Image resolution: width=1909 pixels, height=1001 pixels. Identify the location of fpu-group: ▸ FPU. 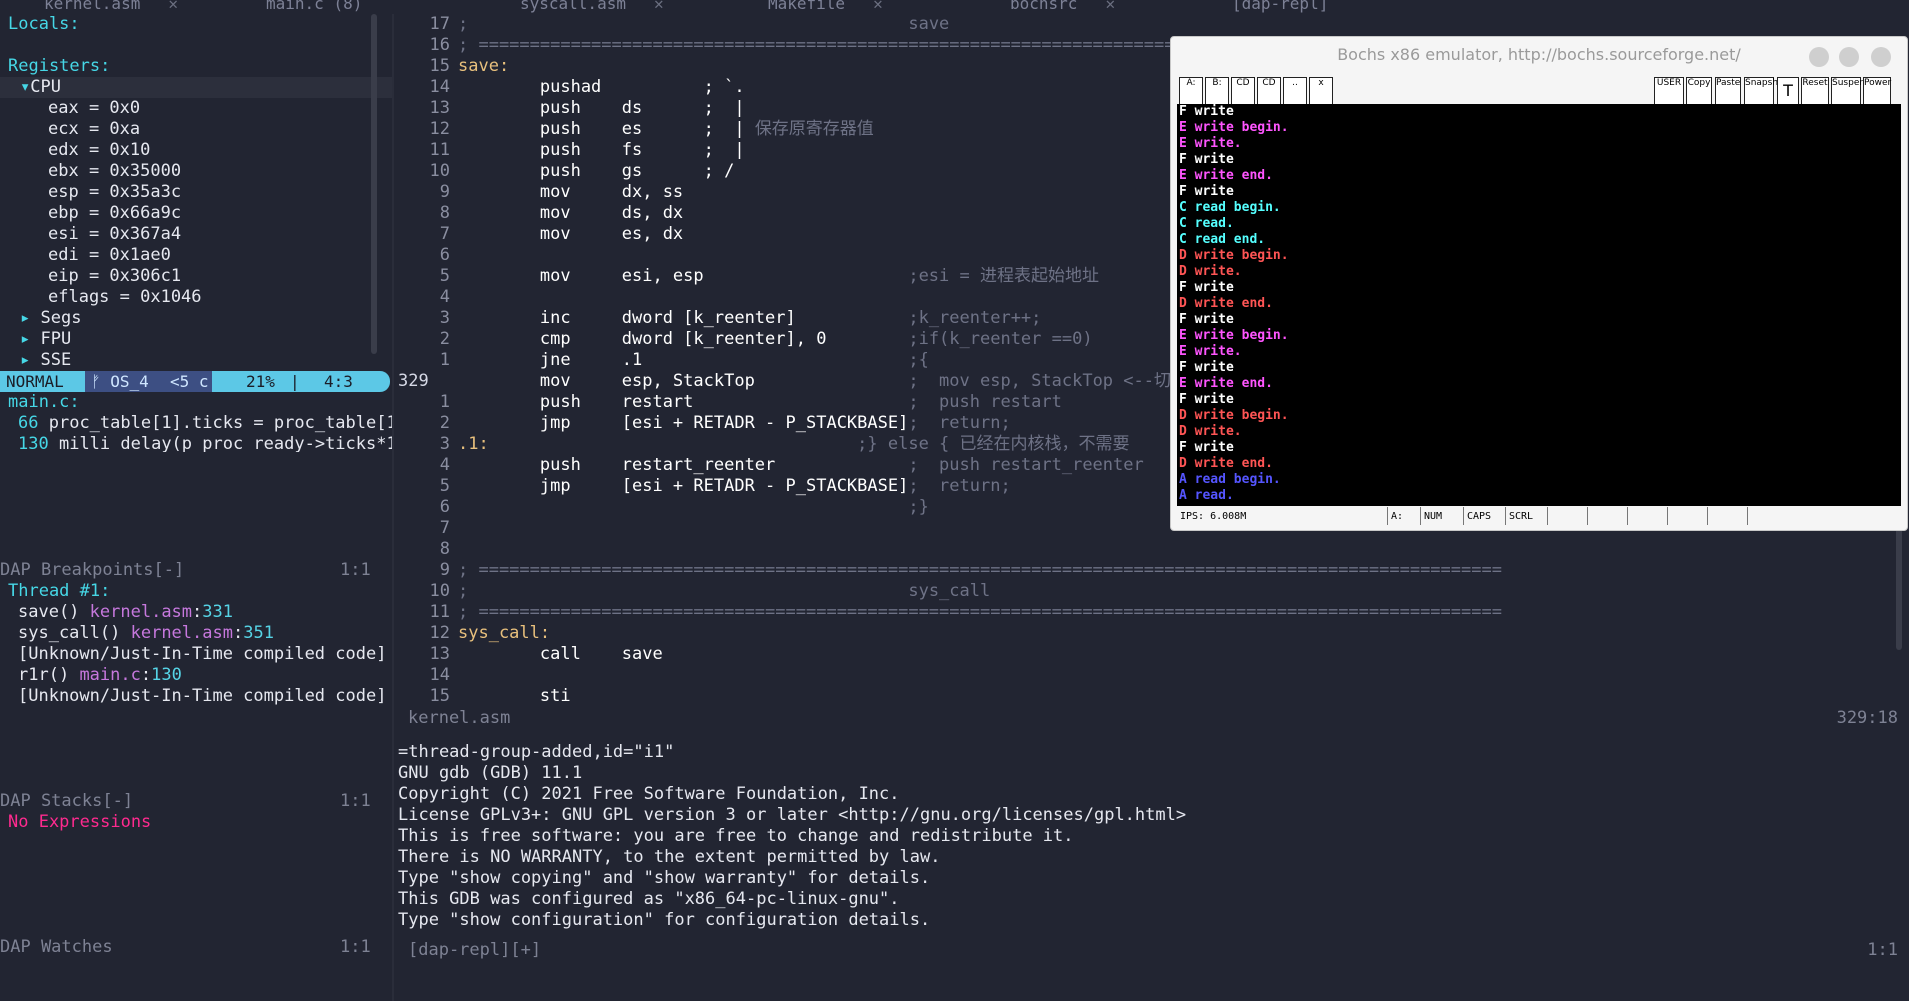
(196, 339).